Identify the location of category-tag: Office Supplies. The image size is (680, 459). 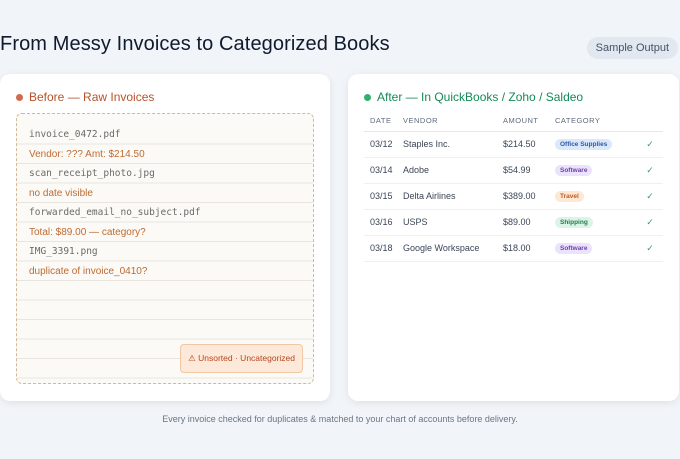
(584, 144).